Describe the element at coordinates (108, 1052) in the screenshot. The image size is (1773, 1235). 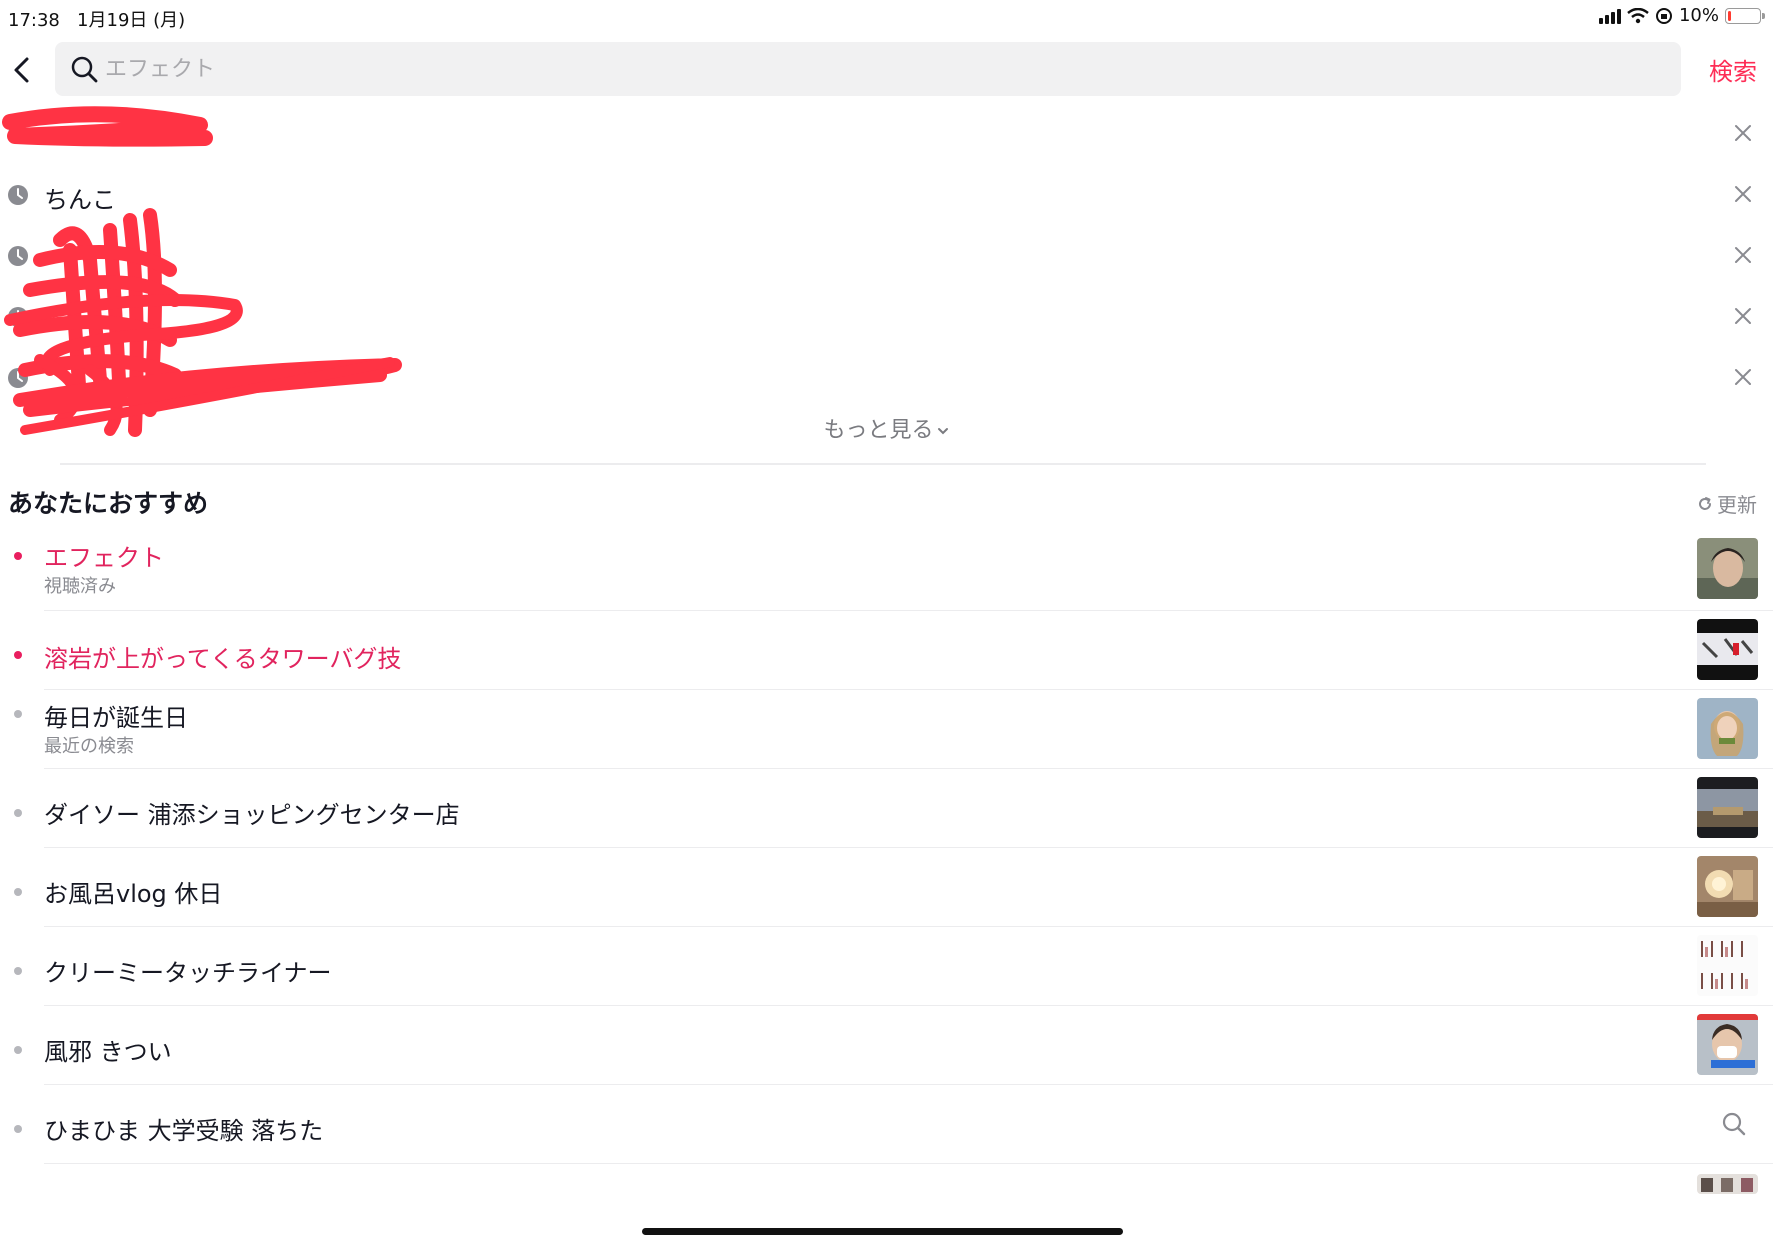
I see `item-title: 風邪 きつい` at that location.